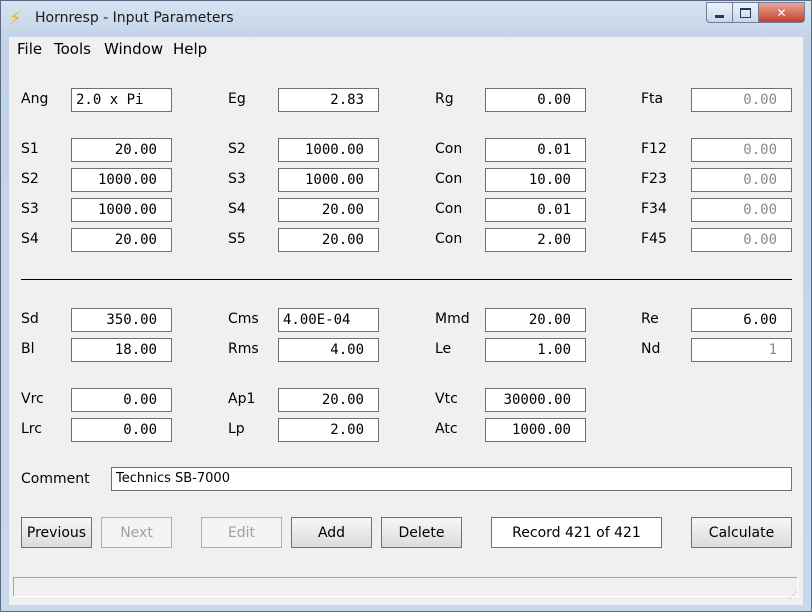  What do you see at coordinates (30, 179) in the screenshot?
I see `s2-row-label: S2` at bounding box center [30, 179].